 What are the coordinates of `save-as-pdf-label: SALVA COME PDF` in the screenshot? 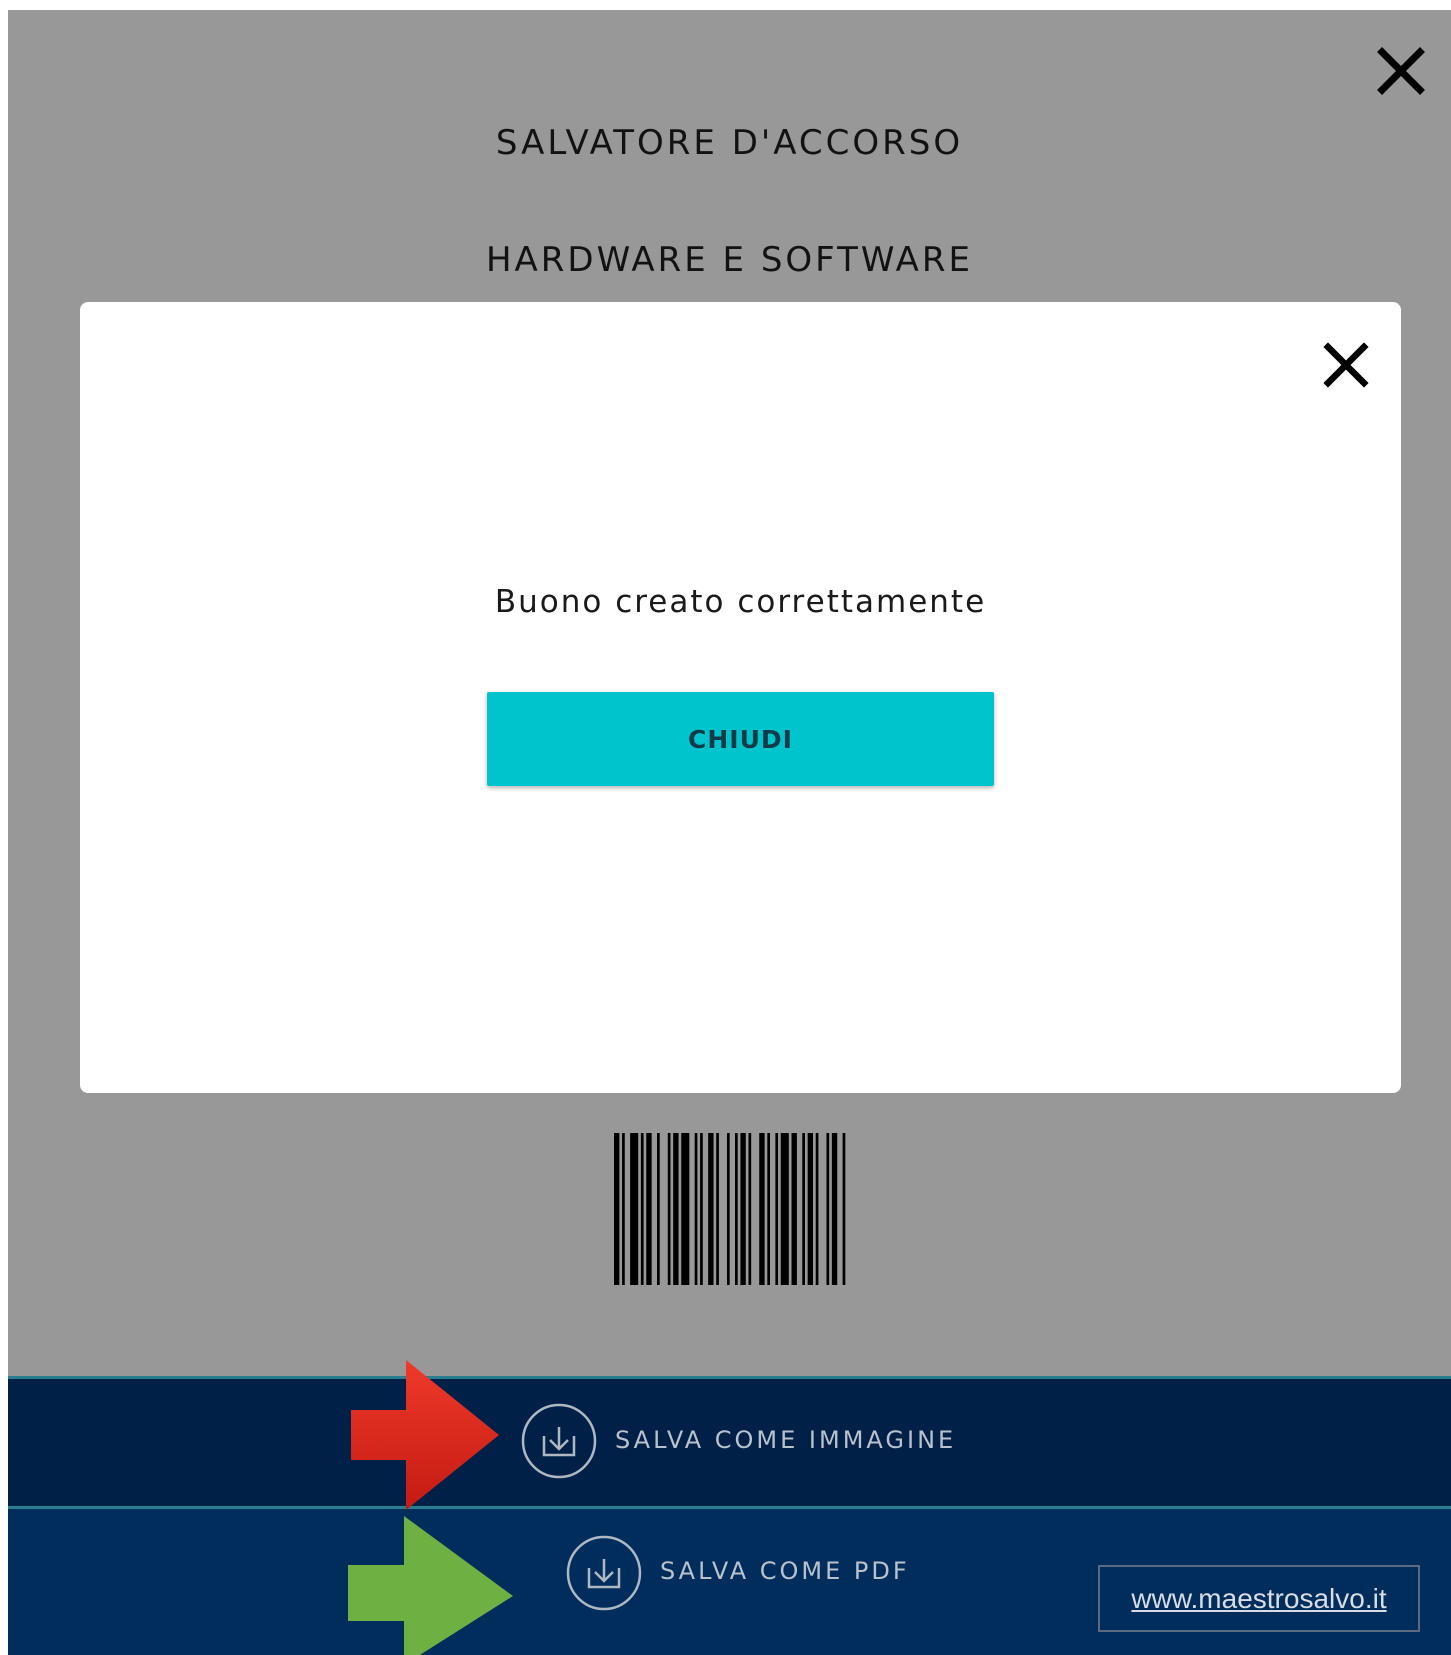 It's located at (785, 1571).